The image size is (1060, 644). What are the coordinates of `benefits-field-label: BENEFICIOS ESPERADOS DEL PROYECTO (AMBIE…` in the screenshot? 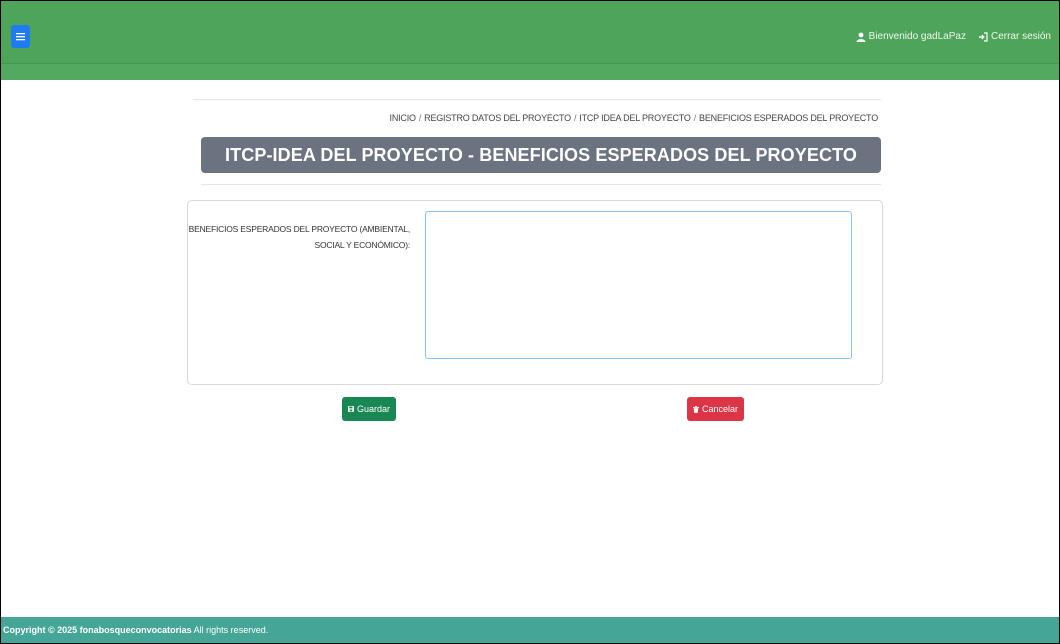 It's located at (299, 237).